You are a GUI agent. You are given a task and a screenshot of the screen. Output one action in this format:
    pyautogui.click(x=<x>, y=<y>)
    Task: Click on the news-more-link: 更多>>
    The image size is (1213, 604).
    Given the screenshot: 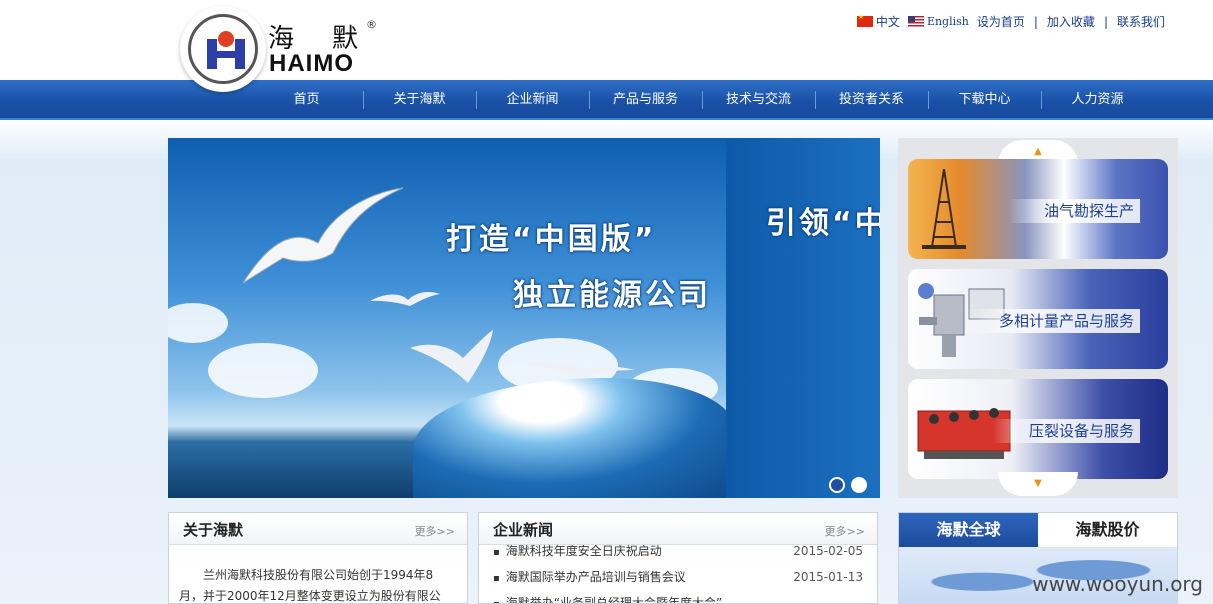 What is the action you would take?
    pyautogui.click(x=845, y=531)
    